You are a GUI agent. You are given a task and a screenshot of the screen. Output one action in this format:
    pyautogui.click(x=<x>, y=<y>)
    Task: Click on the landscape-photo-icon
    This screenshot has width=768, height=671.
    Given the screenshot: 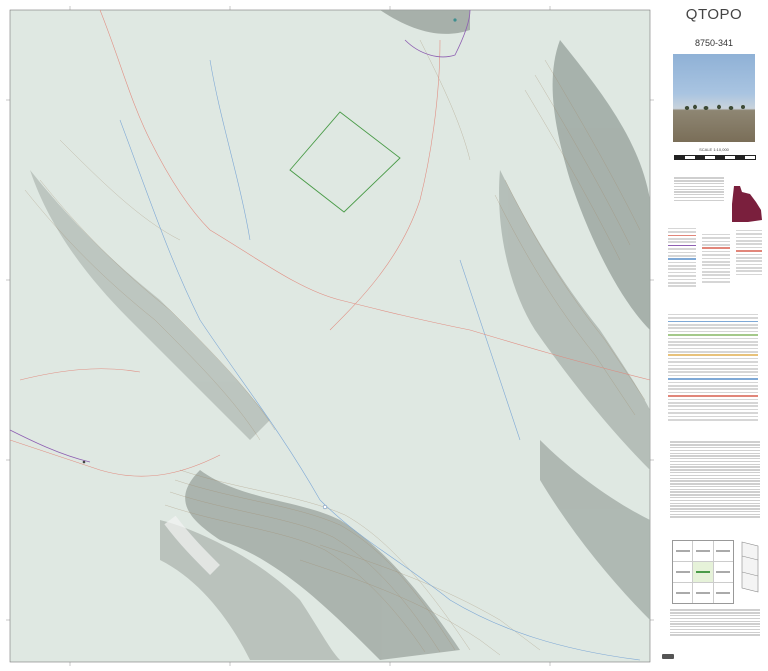 What is the action you would take?
    pyautogui.click(x=714, y=98)
    